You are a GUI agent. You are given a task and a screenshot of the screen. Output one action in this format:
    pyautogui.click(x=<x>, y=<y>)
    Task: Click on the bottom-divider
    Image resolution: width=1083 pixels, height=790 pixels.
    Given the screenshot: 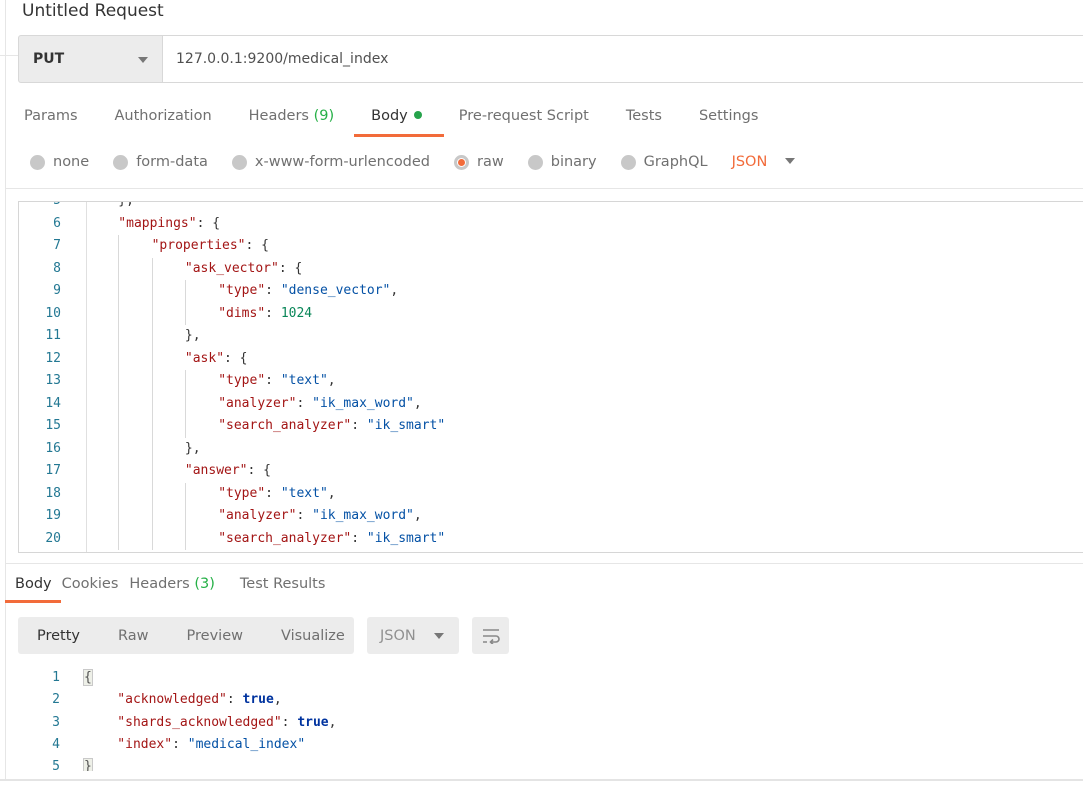 What is the action you would take?
    pyautogui.click(x=541, y=780)
    